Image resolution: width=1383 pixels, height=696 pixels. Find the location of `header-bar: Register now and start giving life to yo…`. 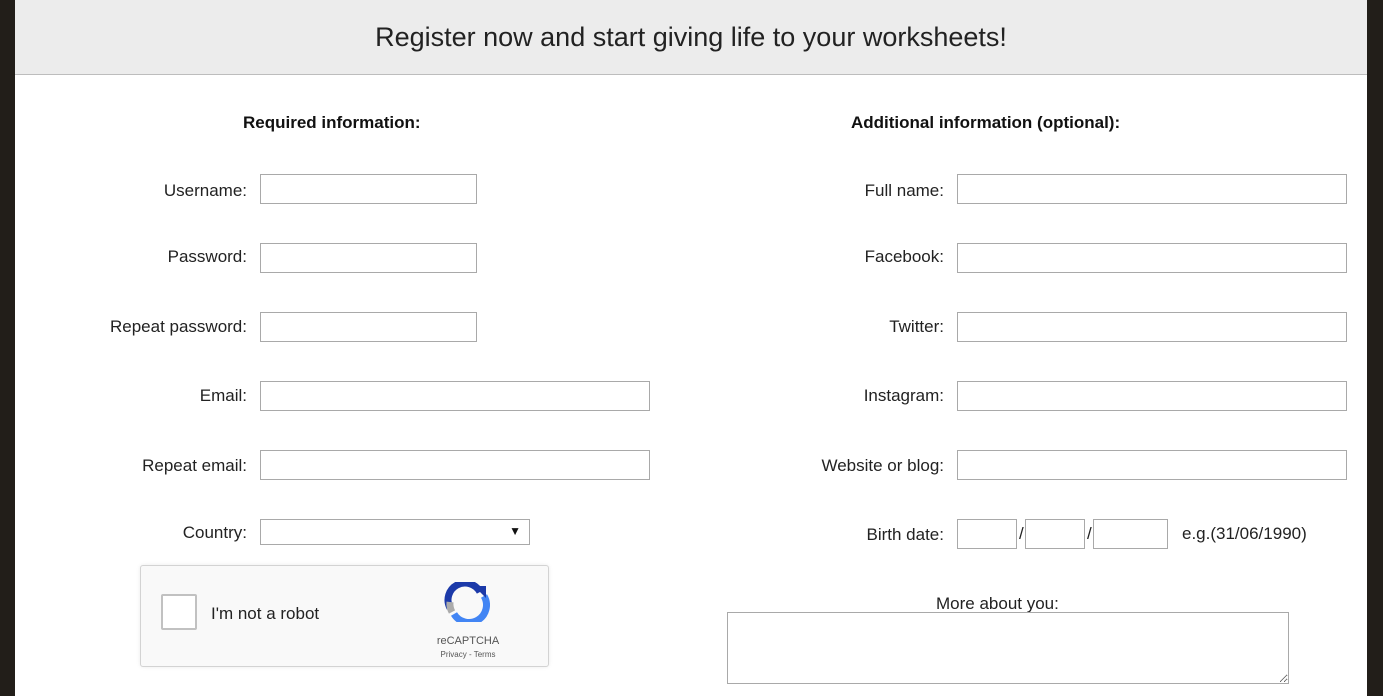

header-bar: Register now and start giving life to yo… is located at coordinates (691, 37).